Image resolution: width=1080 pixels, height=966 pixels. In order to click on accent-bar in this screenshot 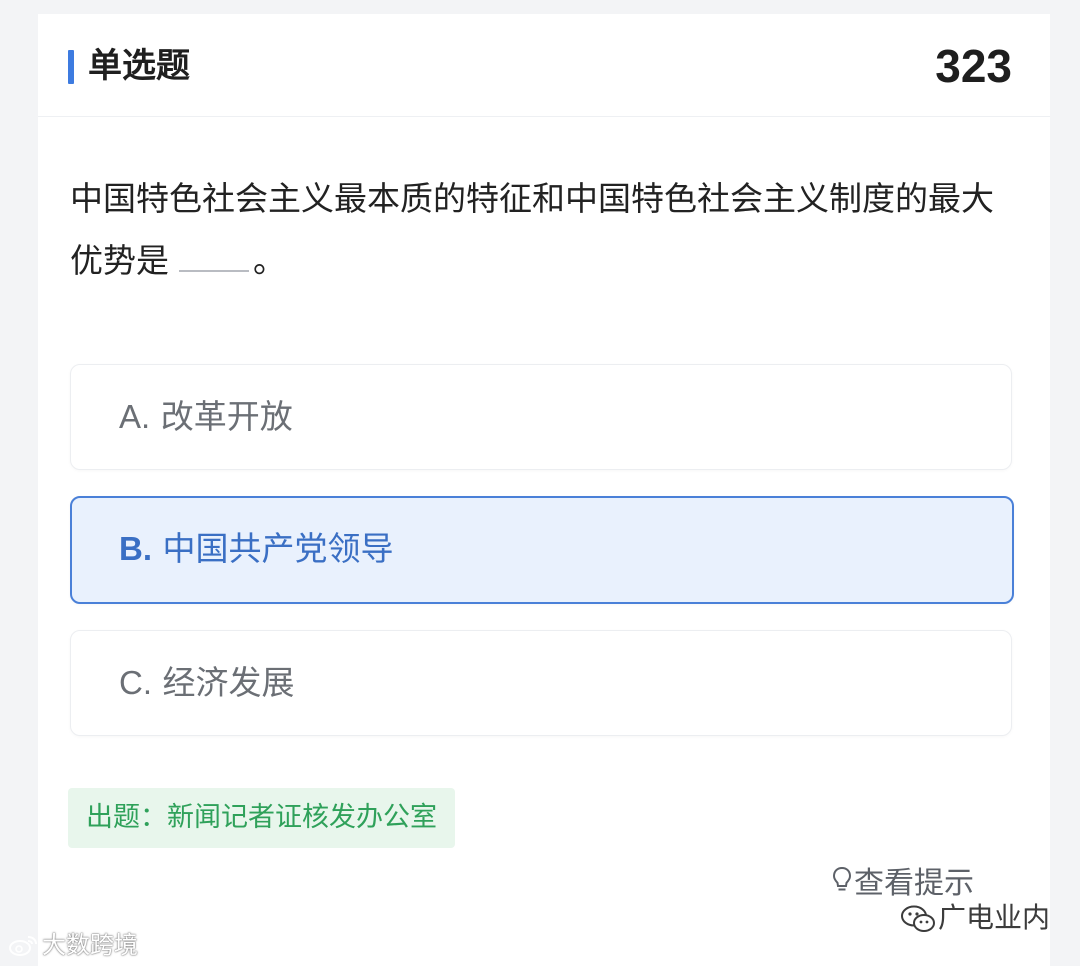, I will do `click(71, 67)`.